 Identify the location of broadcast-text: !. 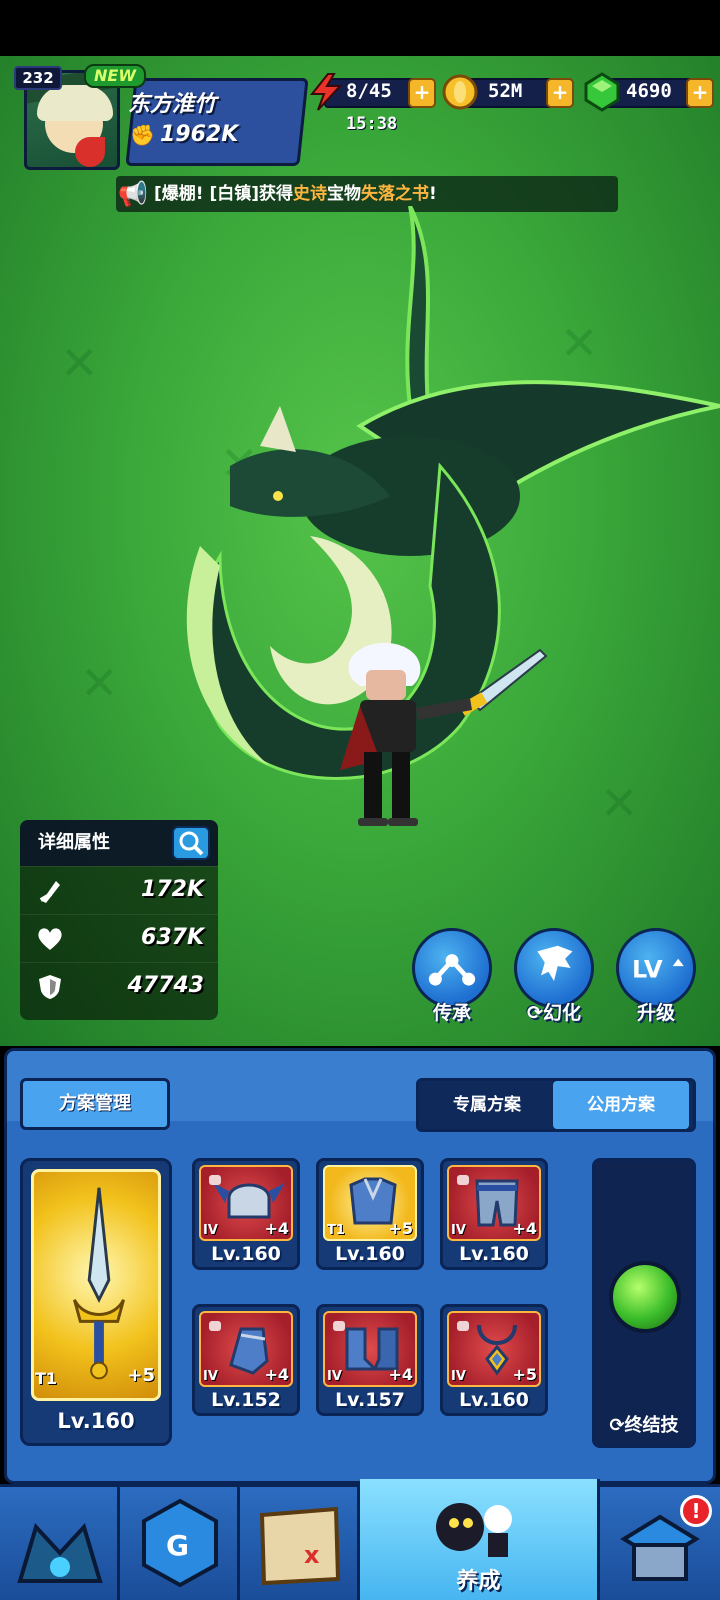
(432, 194).